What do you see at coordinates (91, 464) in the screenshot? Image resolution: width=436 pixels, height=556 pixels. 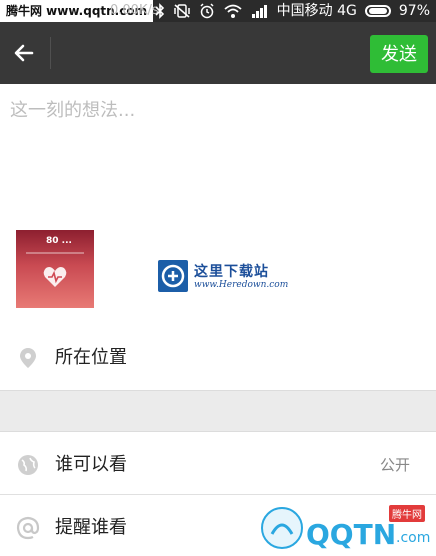 I see `visibility-label: 谁可以看` at bounding box center [91, 464].